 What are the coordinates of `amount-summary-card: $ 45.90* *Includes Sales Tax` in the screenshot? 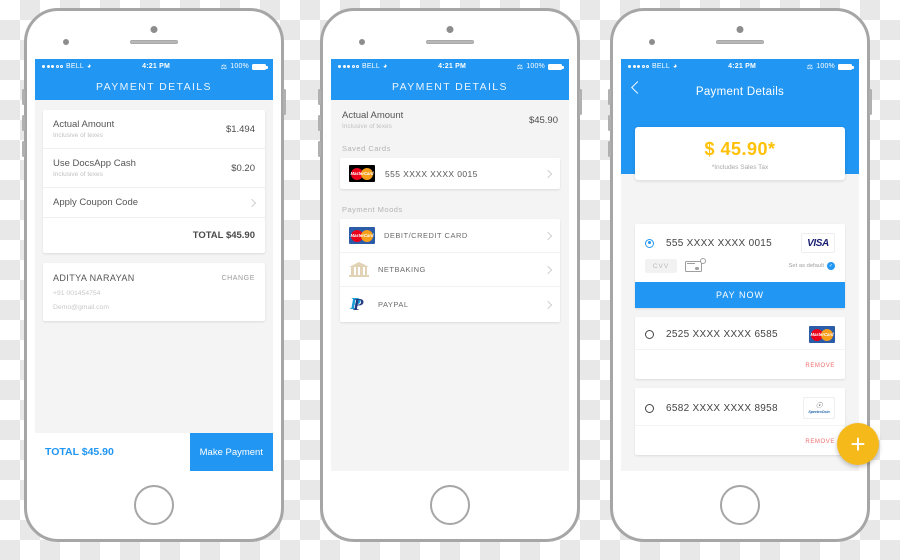 It's located at (740, 153).